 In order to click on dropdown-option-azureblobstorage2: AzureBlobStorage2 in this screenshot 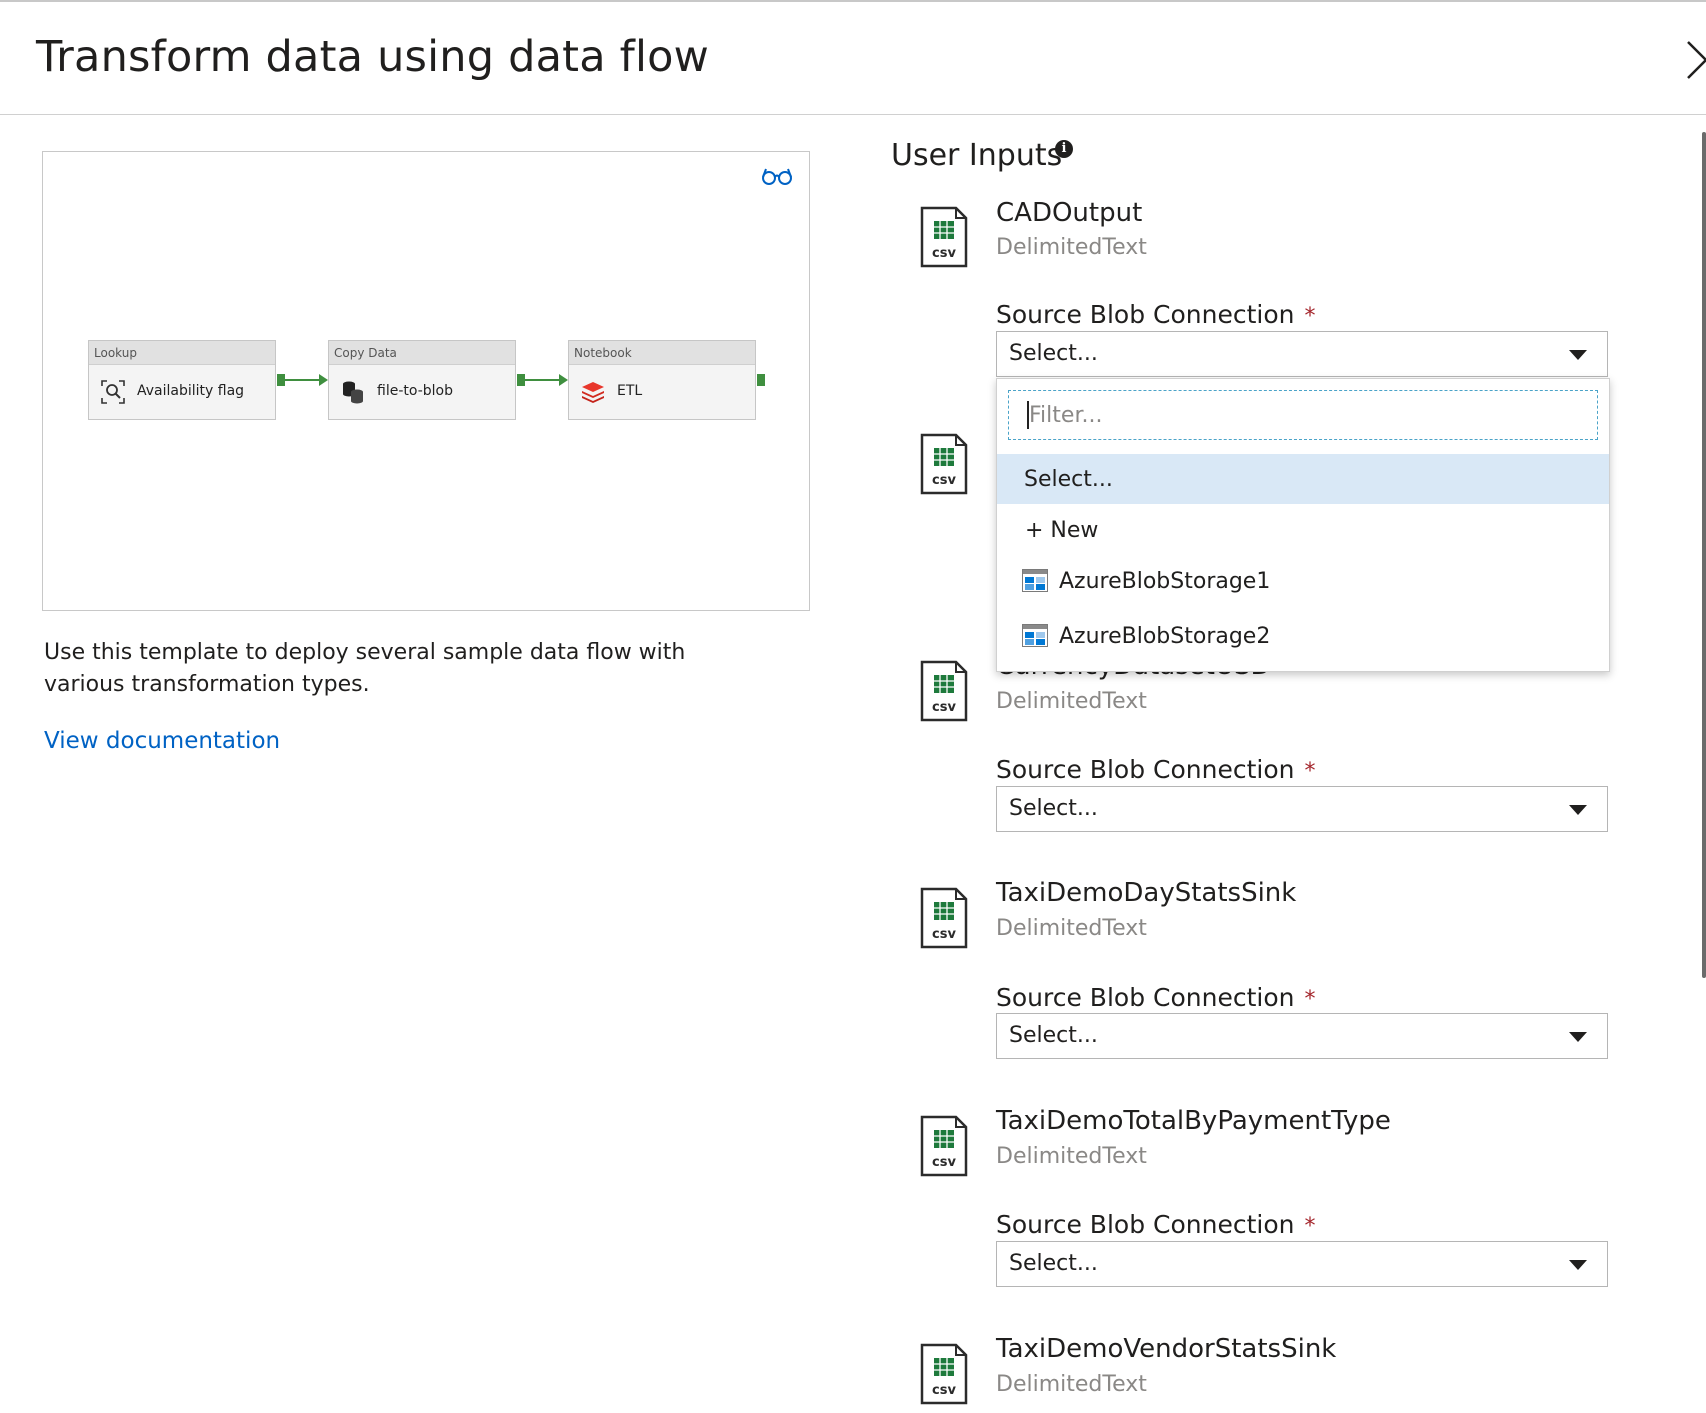, I will do `click(1303, 636)`.